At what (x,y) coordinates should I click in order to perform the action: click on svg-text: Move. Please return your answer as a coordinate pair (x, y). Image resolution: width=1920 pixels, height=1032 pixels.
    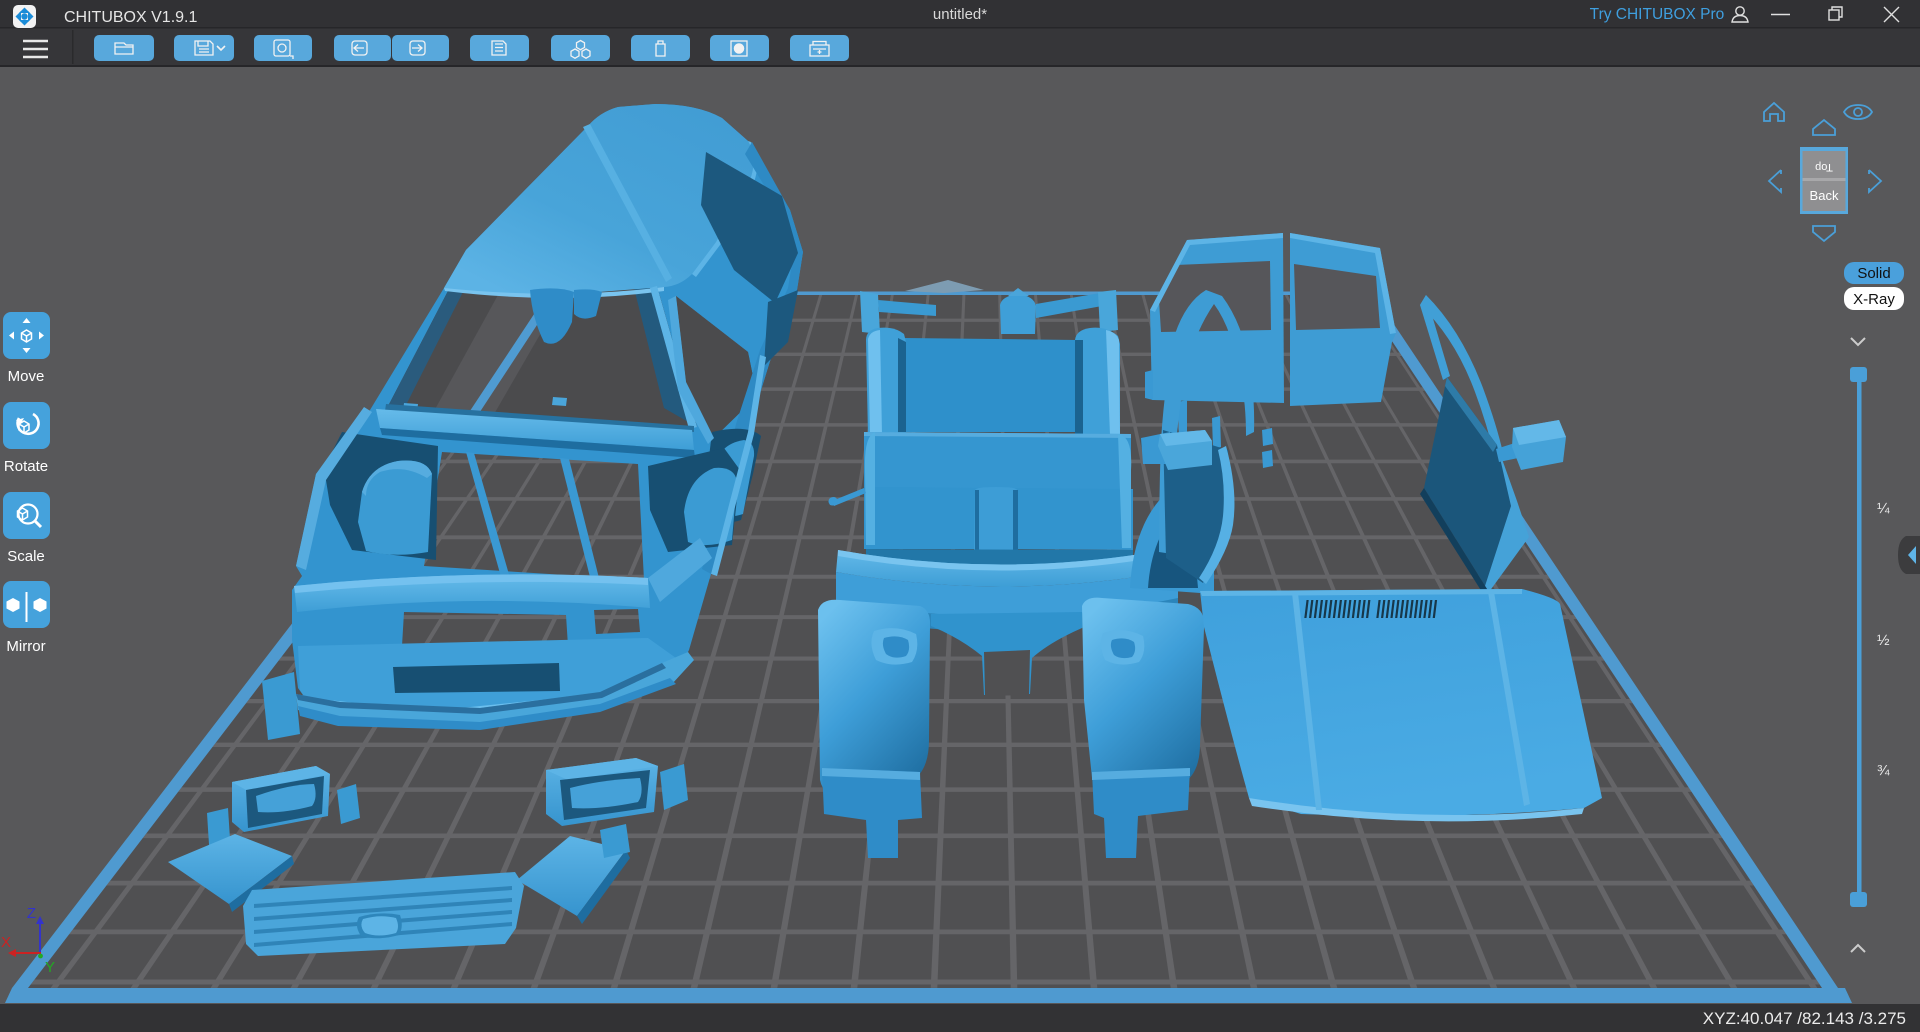
    Looking at the image, I should click on (26, 376).